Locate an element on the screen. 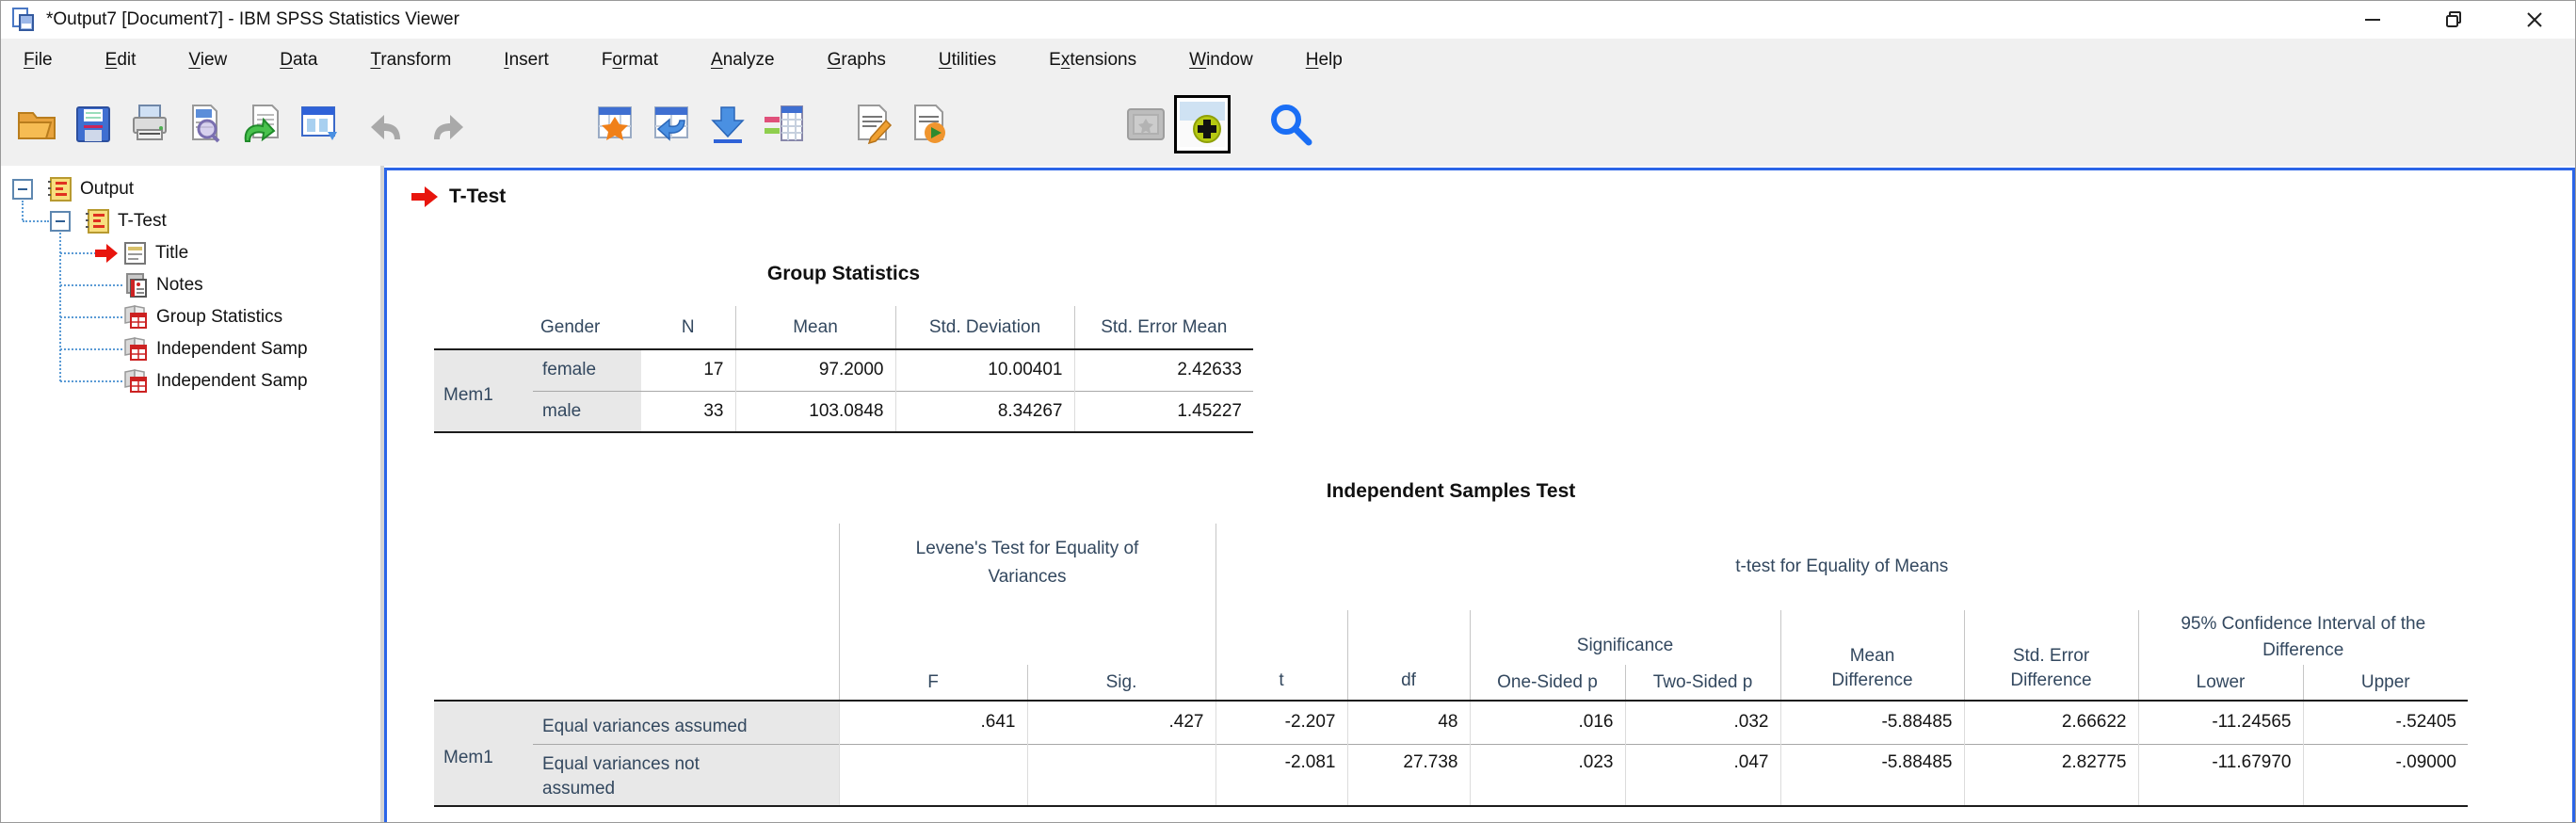  export-output-icon is located at coordinates (929, 124).